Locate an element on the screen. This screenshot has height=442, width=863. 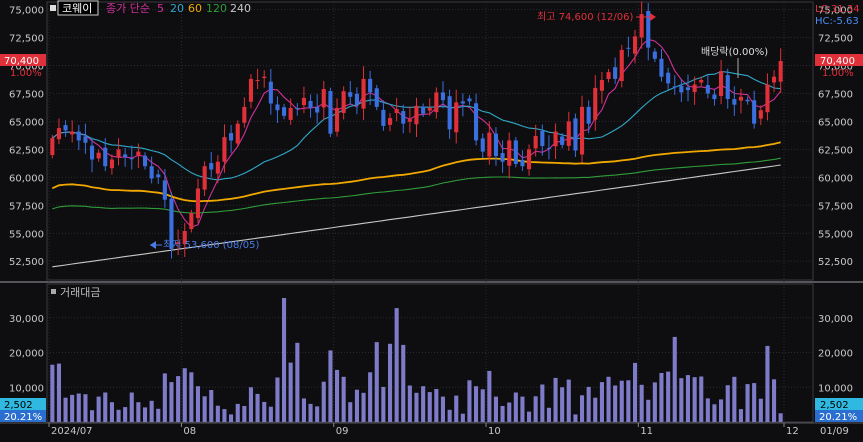
x-tick-label: 12 is located at coordinates (792, 431).